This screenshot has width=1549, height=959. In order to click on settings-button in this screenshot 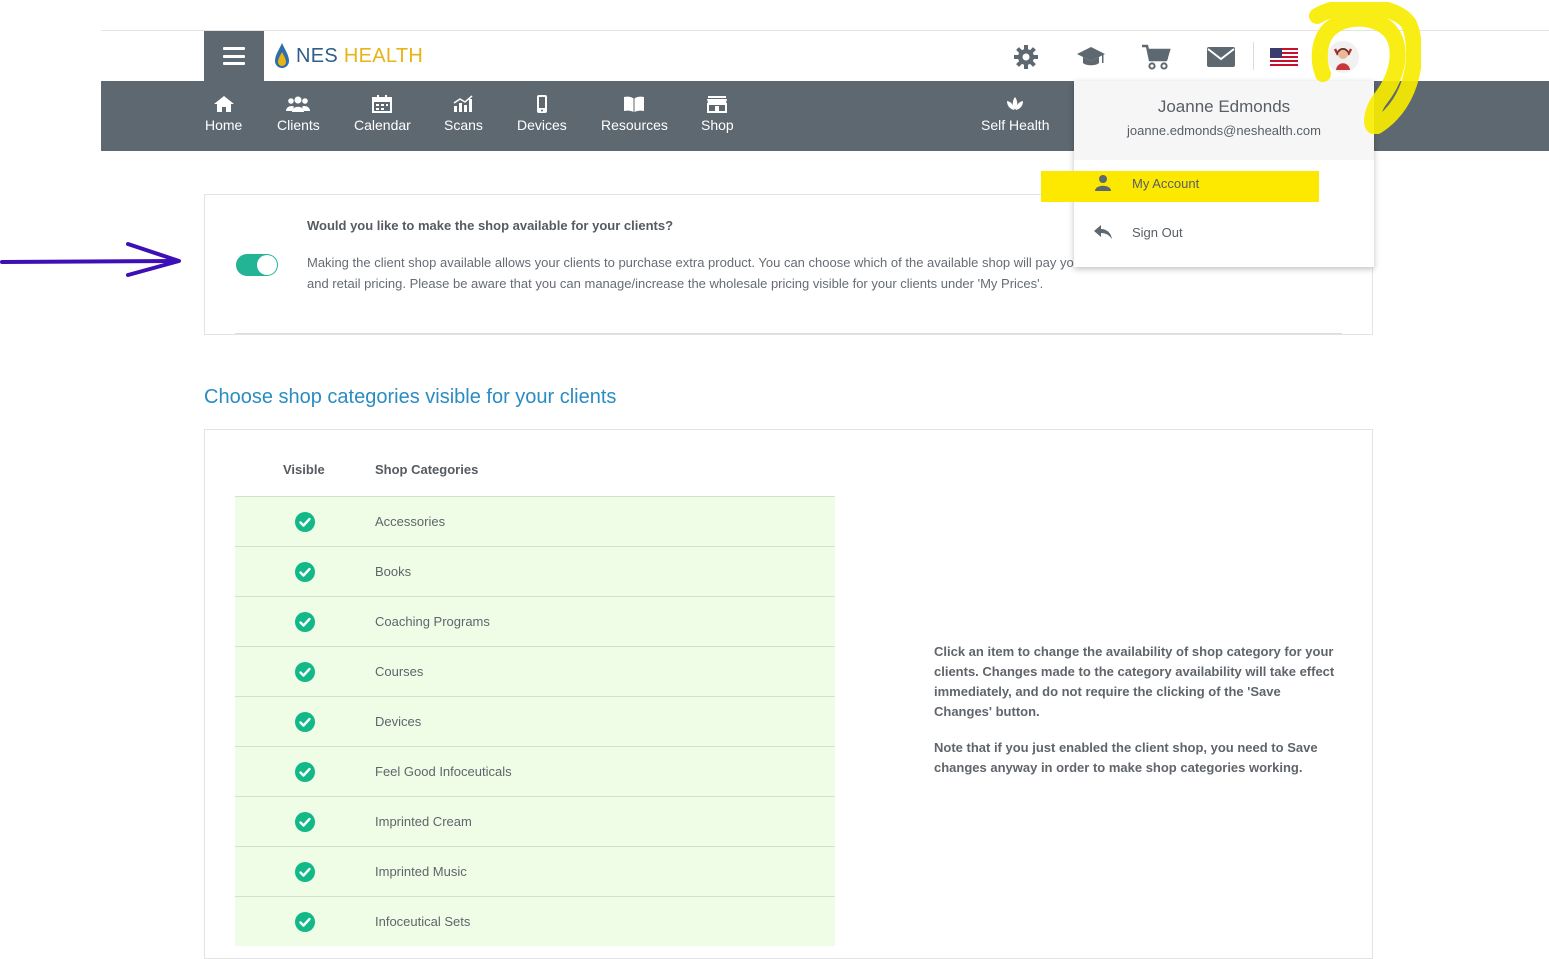, I will do `click(1026, 57)`.